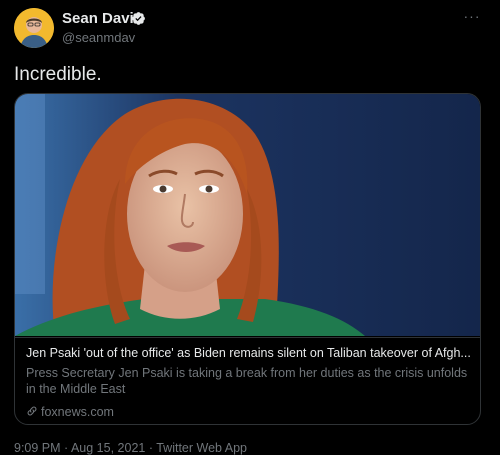 The image size is (500, 455). I want to click on author-avatar, so click(34, 28).